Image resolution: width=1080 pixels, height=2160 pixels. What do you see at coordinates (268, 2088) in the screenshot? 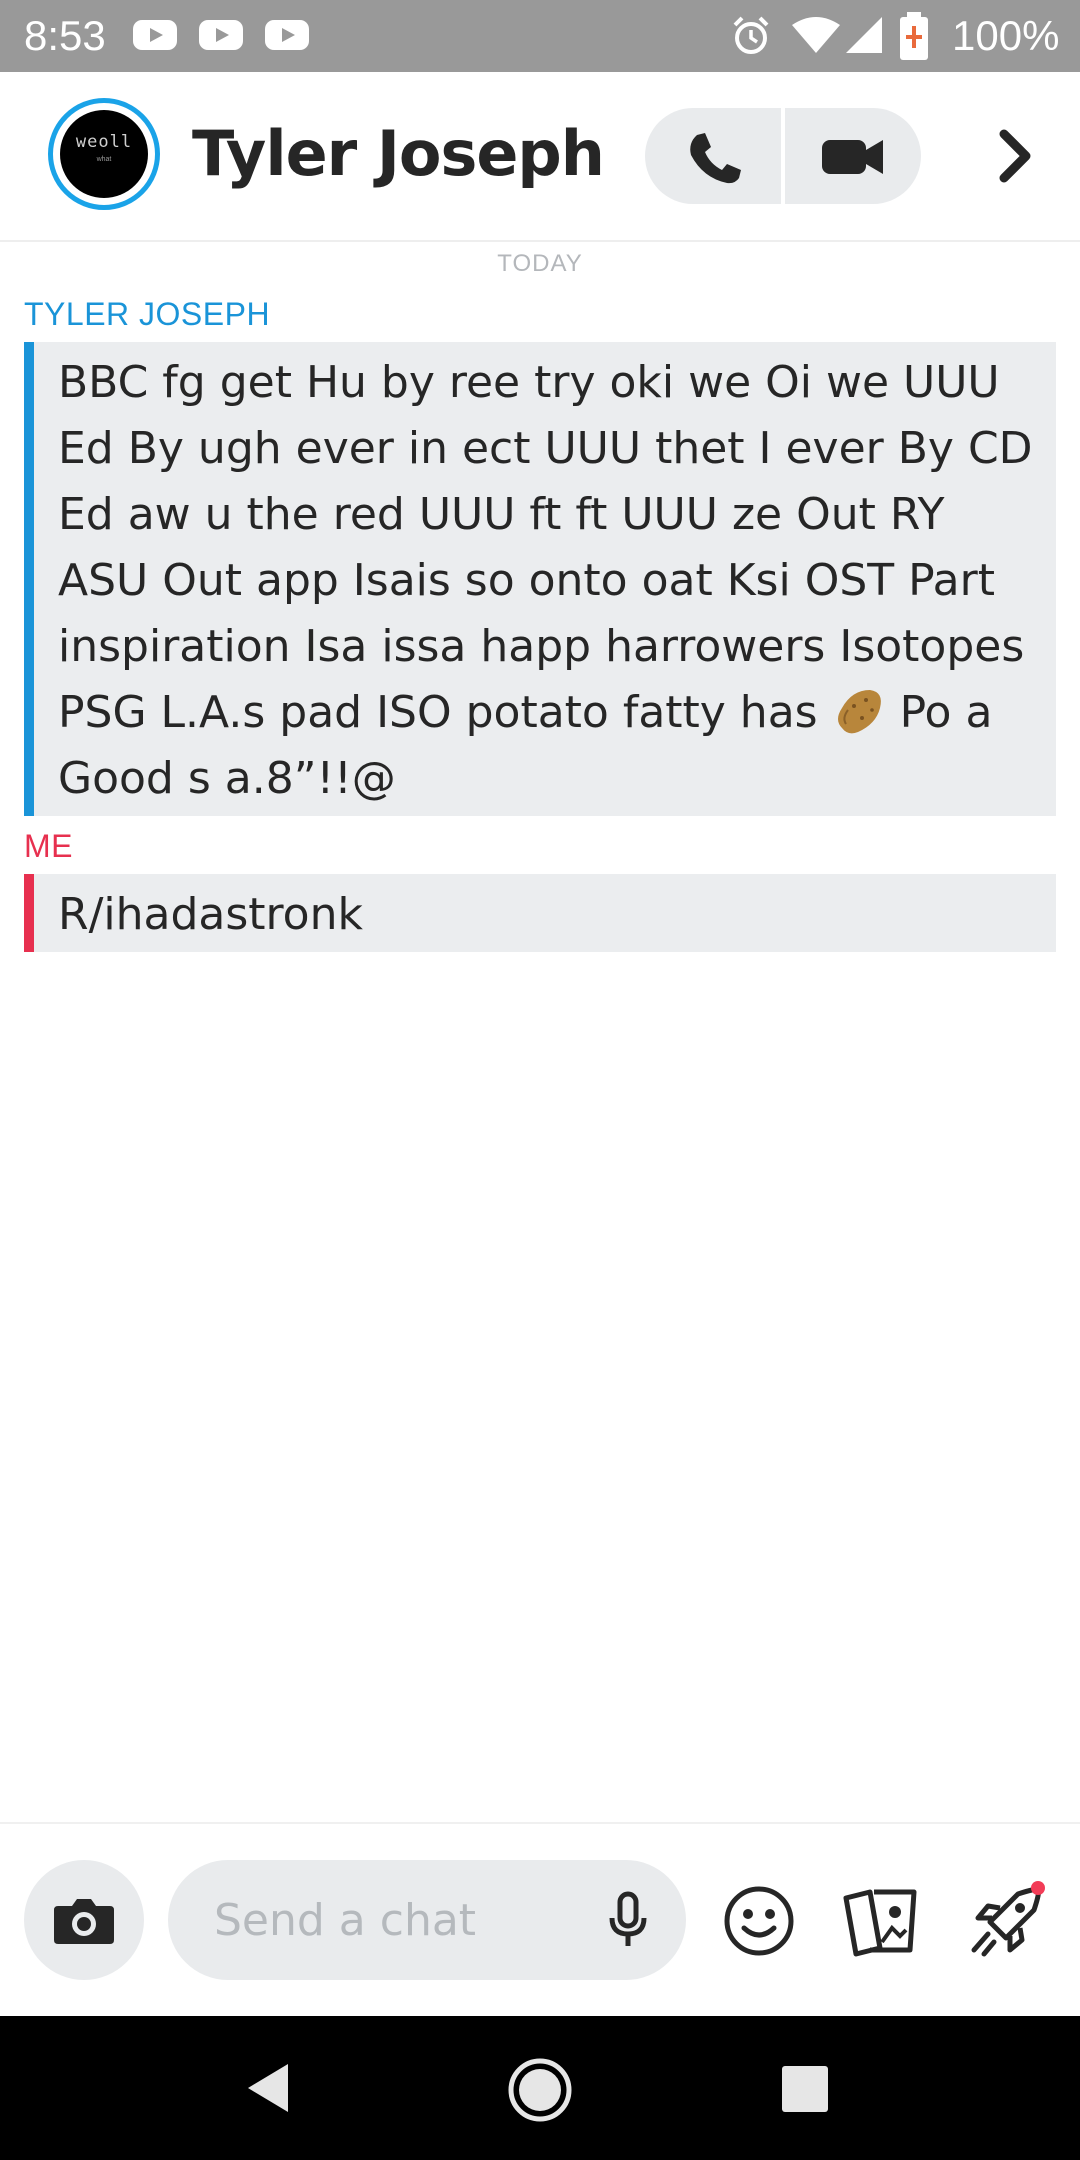
I see `back-icon` at bounding box center [268, 2088].